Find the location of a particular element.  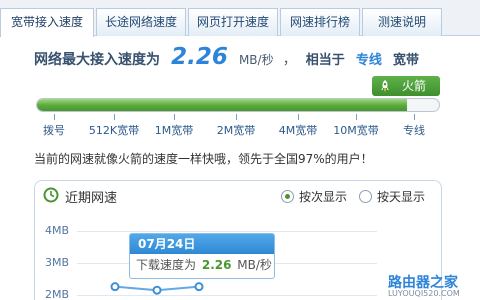

scale-label-4m: 4M宽带 is located at coordinates (298, 130).